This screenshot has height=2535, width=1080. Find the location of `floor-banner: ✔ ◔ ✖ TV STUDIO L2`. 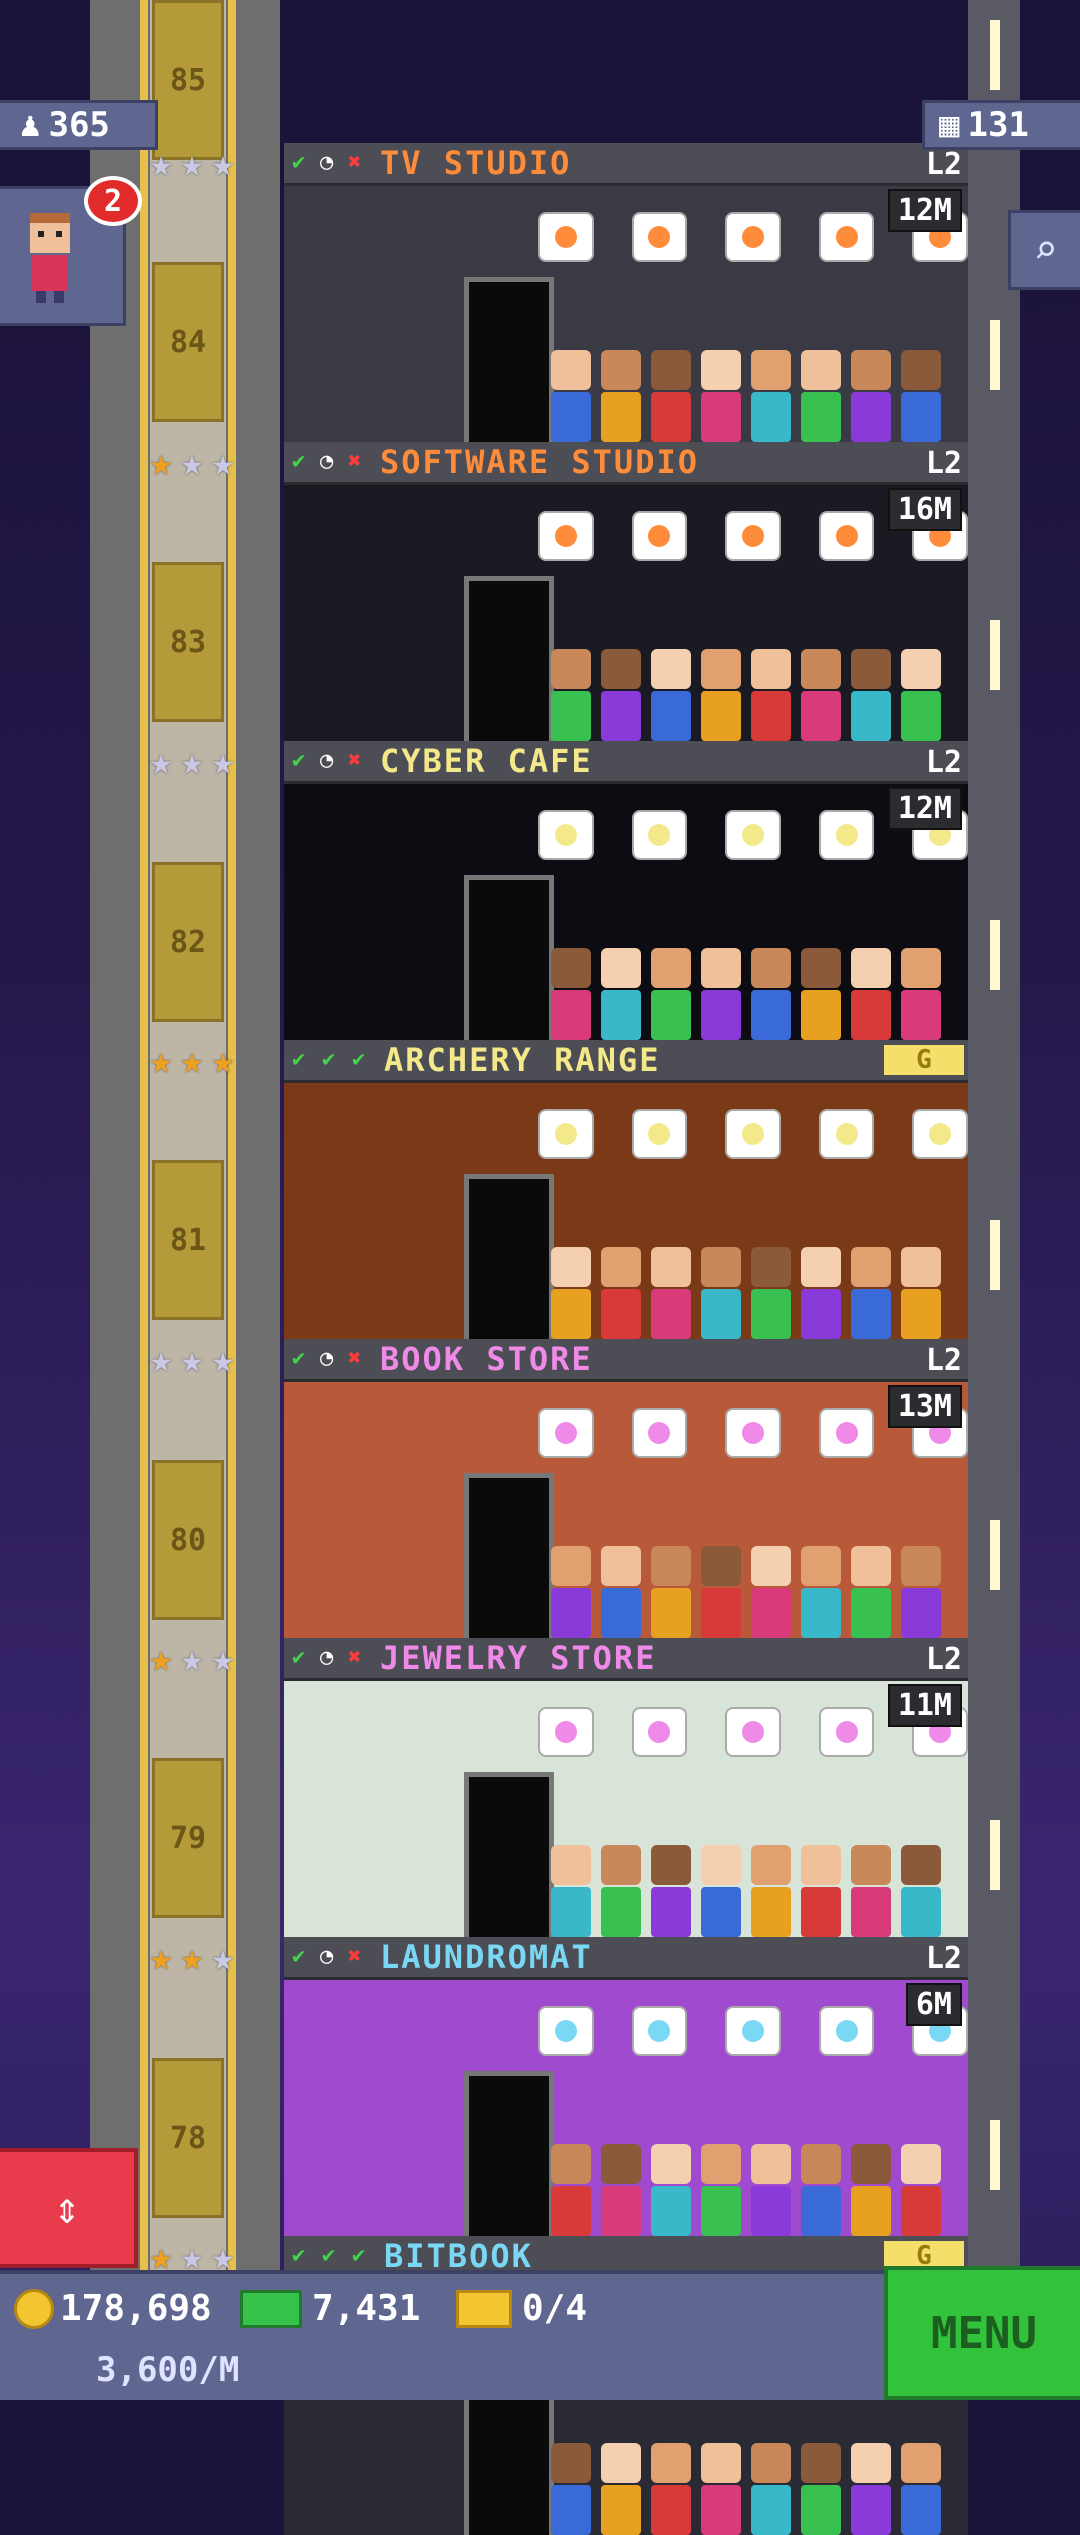

floor-banner: ✔ ◔ ✖ TV STUDIO L2 is located at coordinates (626, 164).